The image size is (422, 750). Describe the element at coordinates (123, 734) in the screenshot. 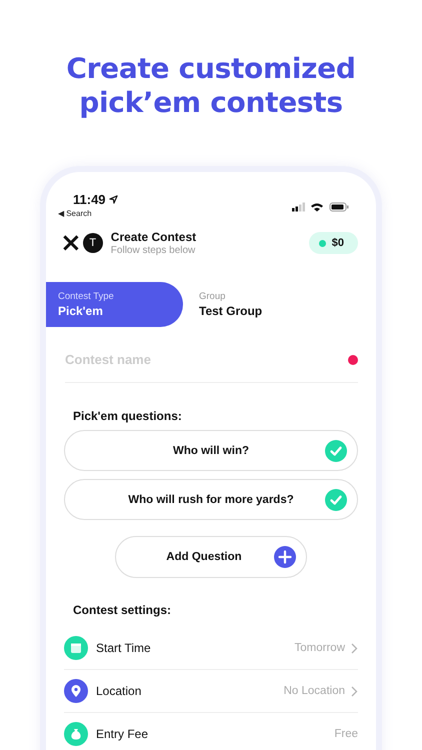

I see `setting-label: Entry Fee` at that location.